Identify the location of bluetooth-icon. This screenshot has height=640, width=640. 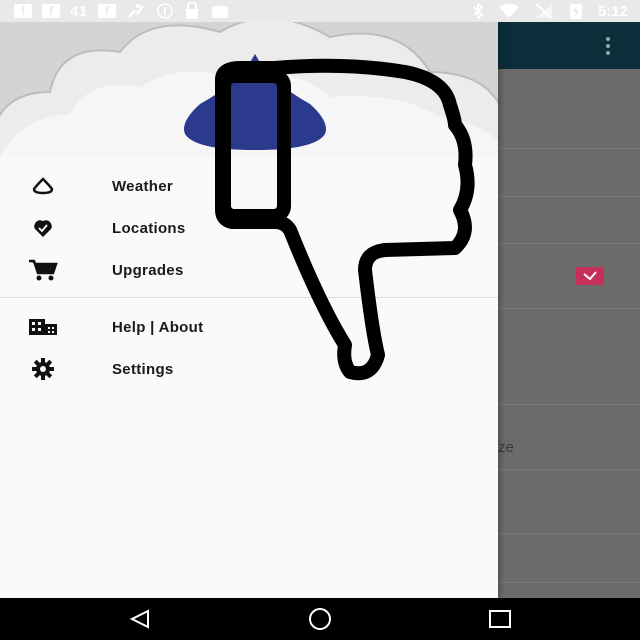
(478, 11).